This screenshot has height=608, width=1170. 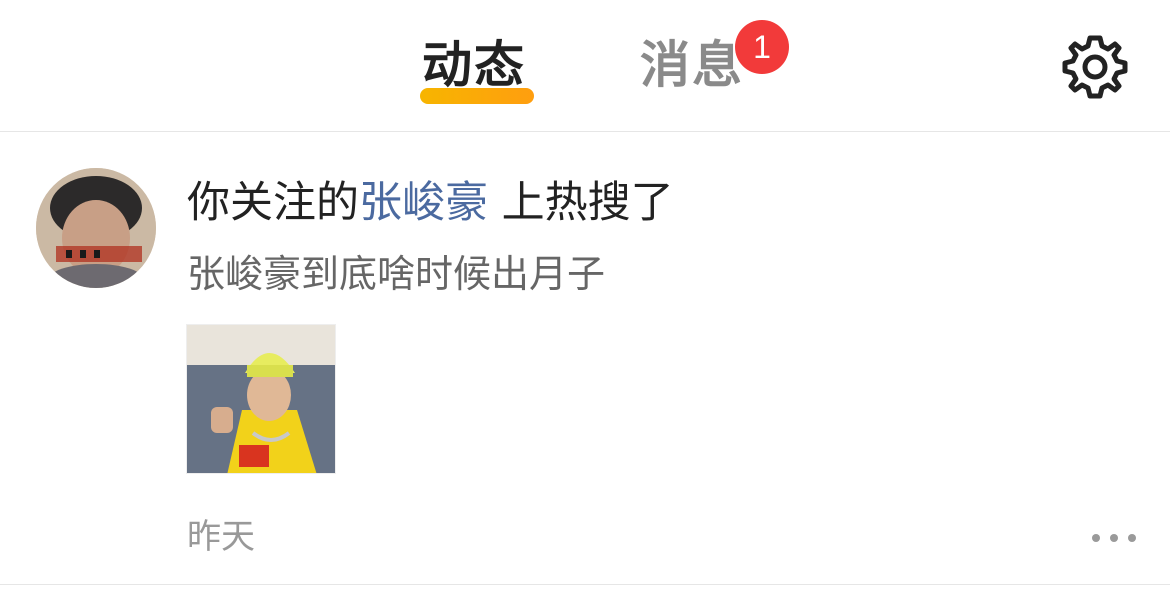 I want to click on headline-suffix: 上热搜了, so click(x=581, y=203).